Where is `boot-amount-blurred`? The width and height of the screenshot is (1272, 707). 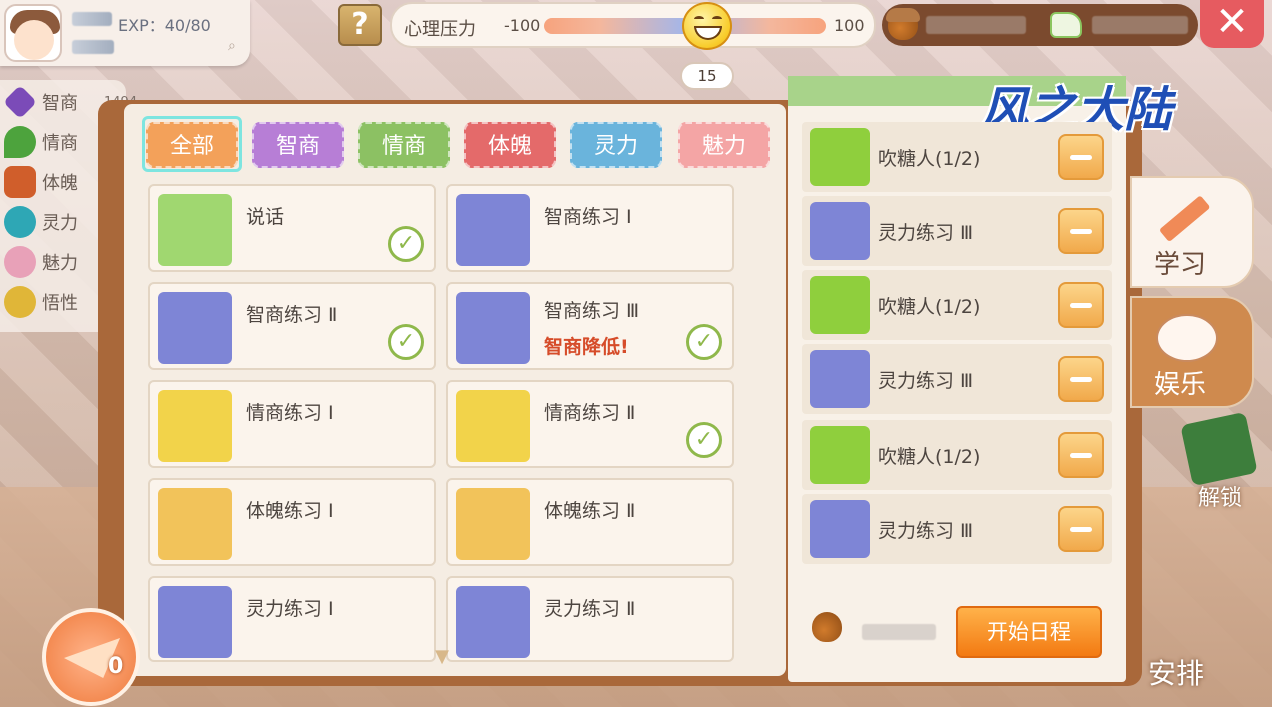
boot-amount-blurred is located at coordinates (1140, 25).